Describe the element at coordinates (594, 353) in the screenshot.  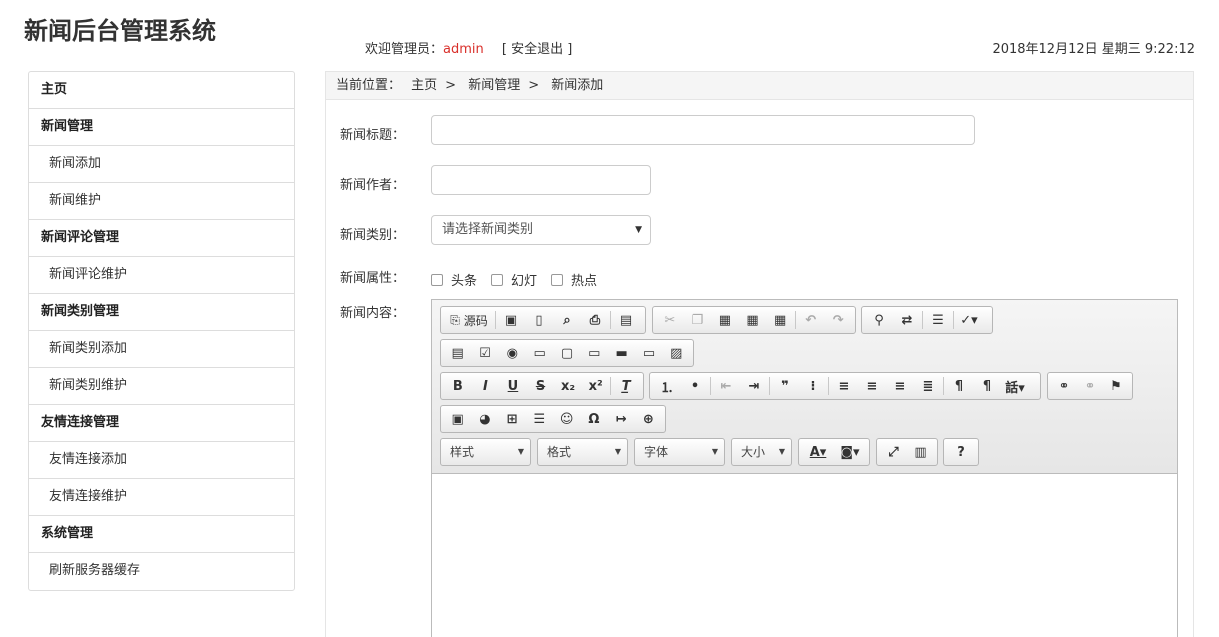
I see `select-icon: ▭` at that location.